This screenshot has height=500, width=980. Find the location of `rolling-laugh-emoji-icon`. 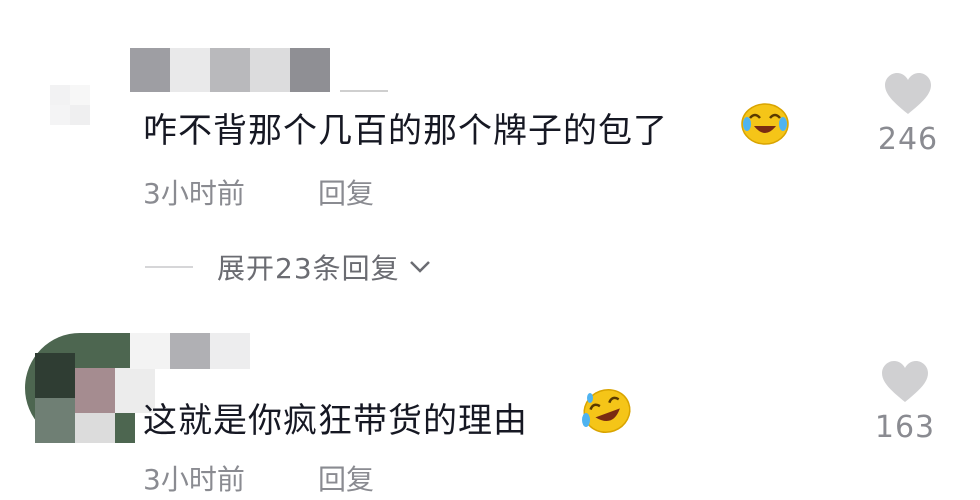

rolling-laugh-emoji-icon is located at coordinates (606, 411).